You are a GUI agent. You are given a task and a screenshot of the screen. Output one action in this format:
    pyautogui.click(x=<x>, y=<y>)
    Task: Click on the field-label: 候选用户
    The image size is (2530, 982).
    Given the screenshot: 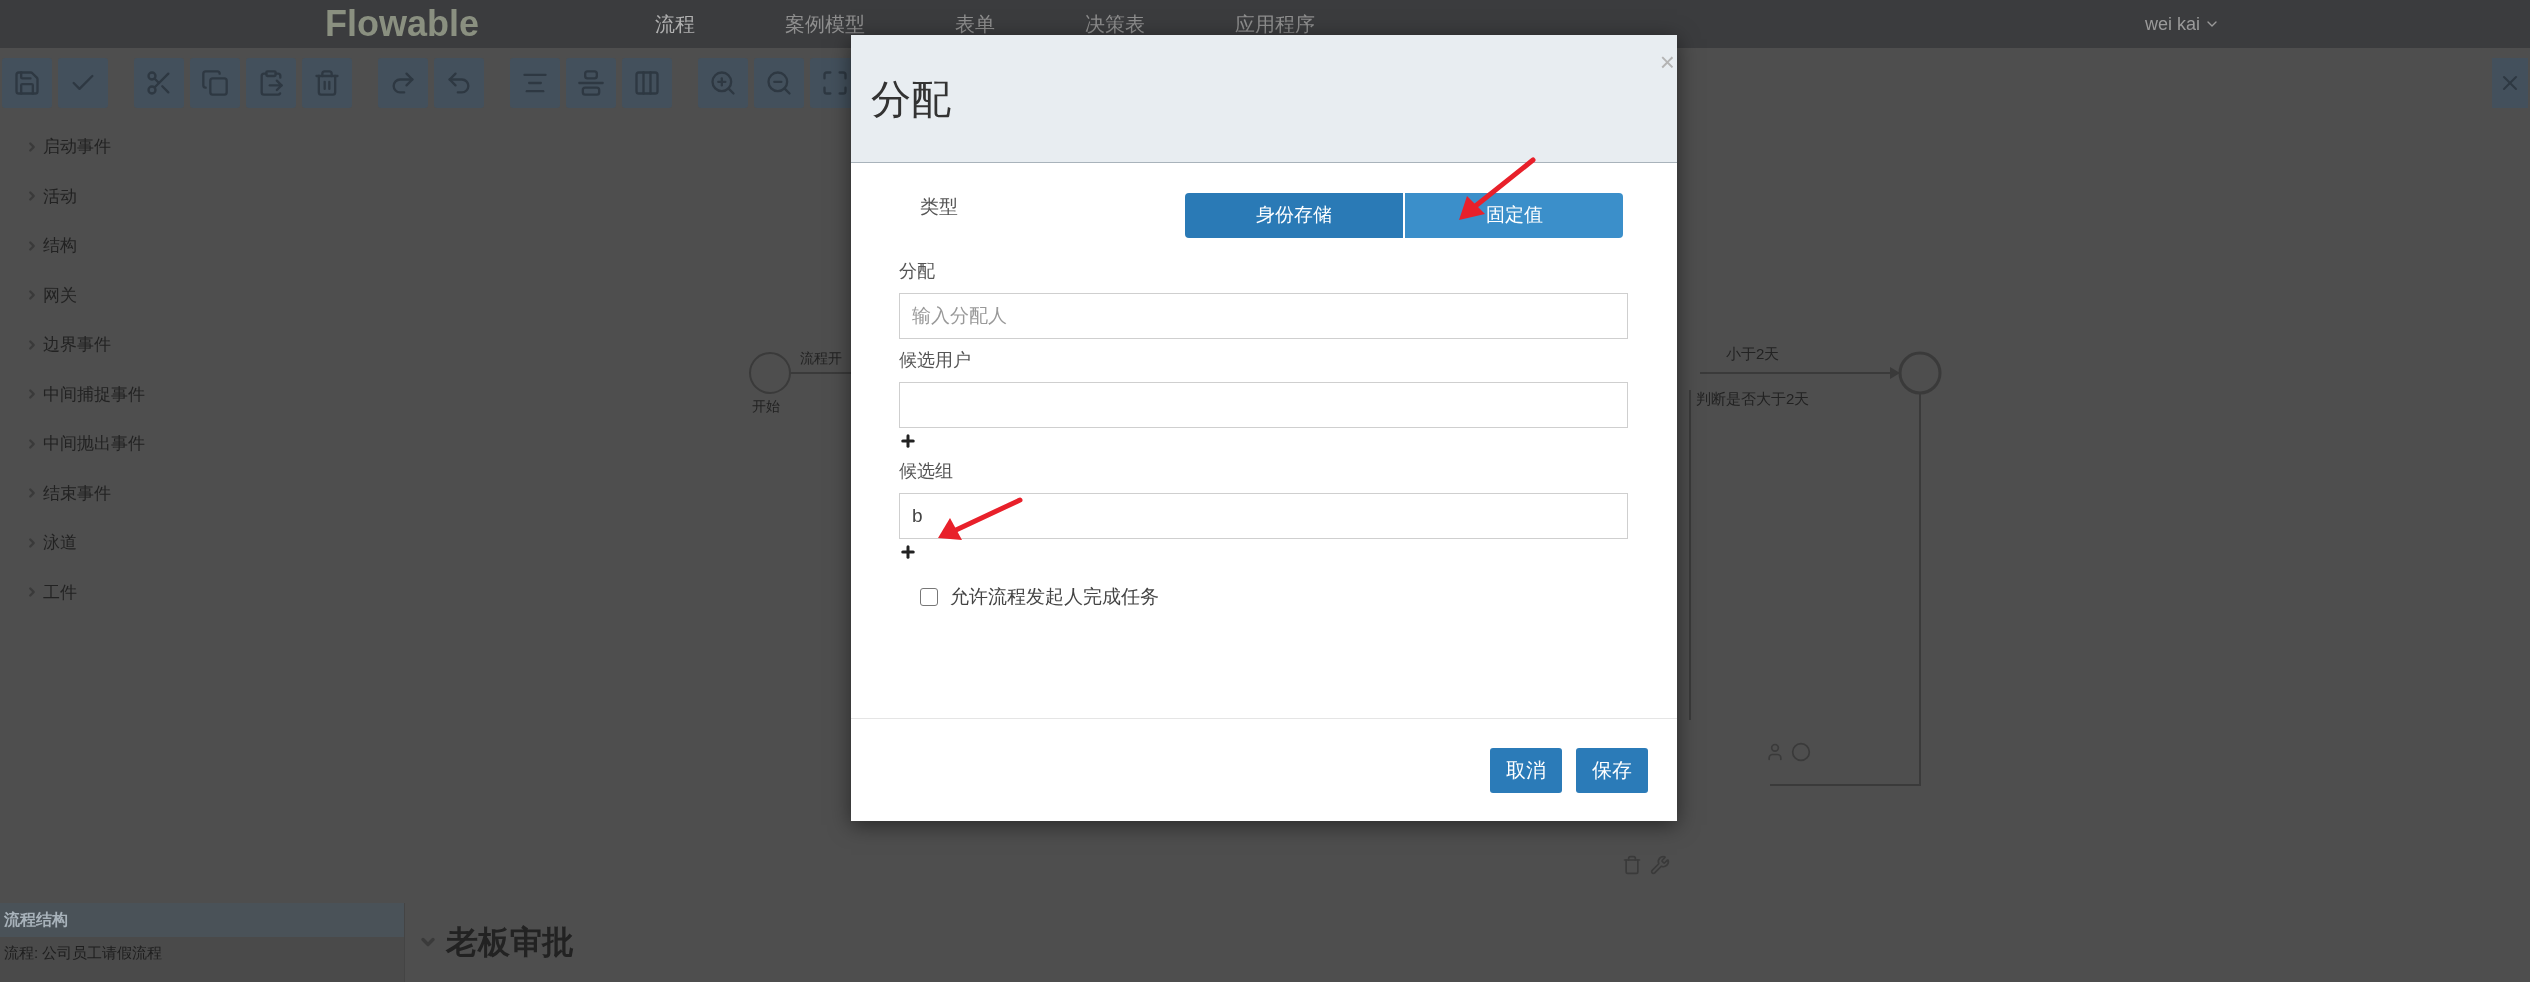 What is the action you would take?
    pyautogui.click(x=935, y=360)
    